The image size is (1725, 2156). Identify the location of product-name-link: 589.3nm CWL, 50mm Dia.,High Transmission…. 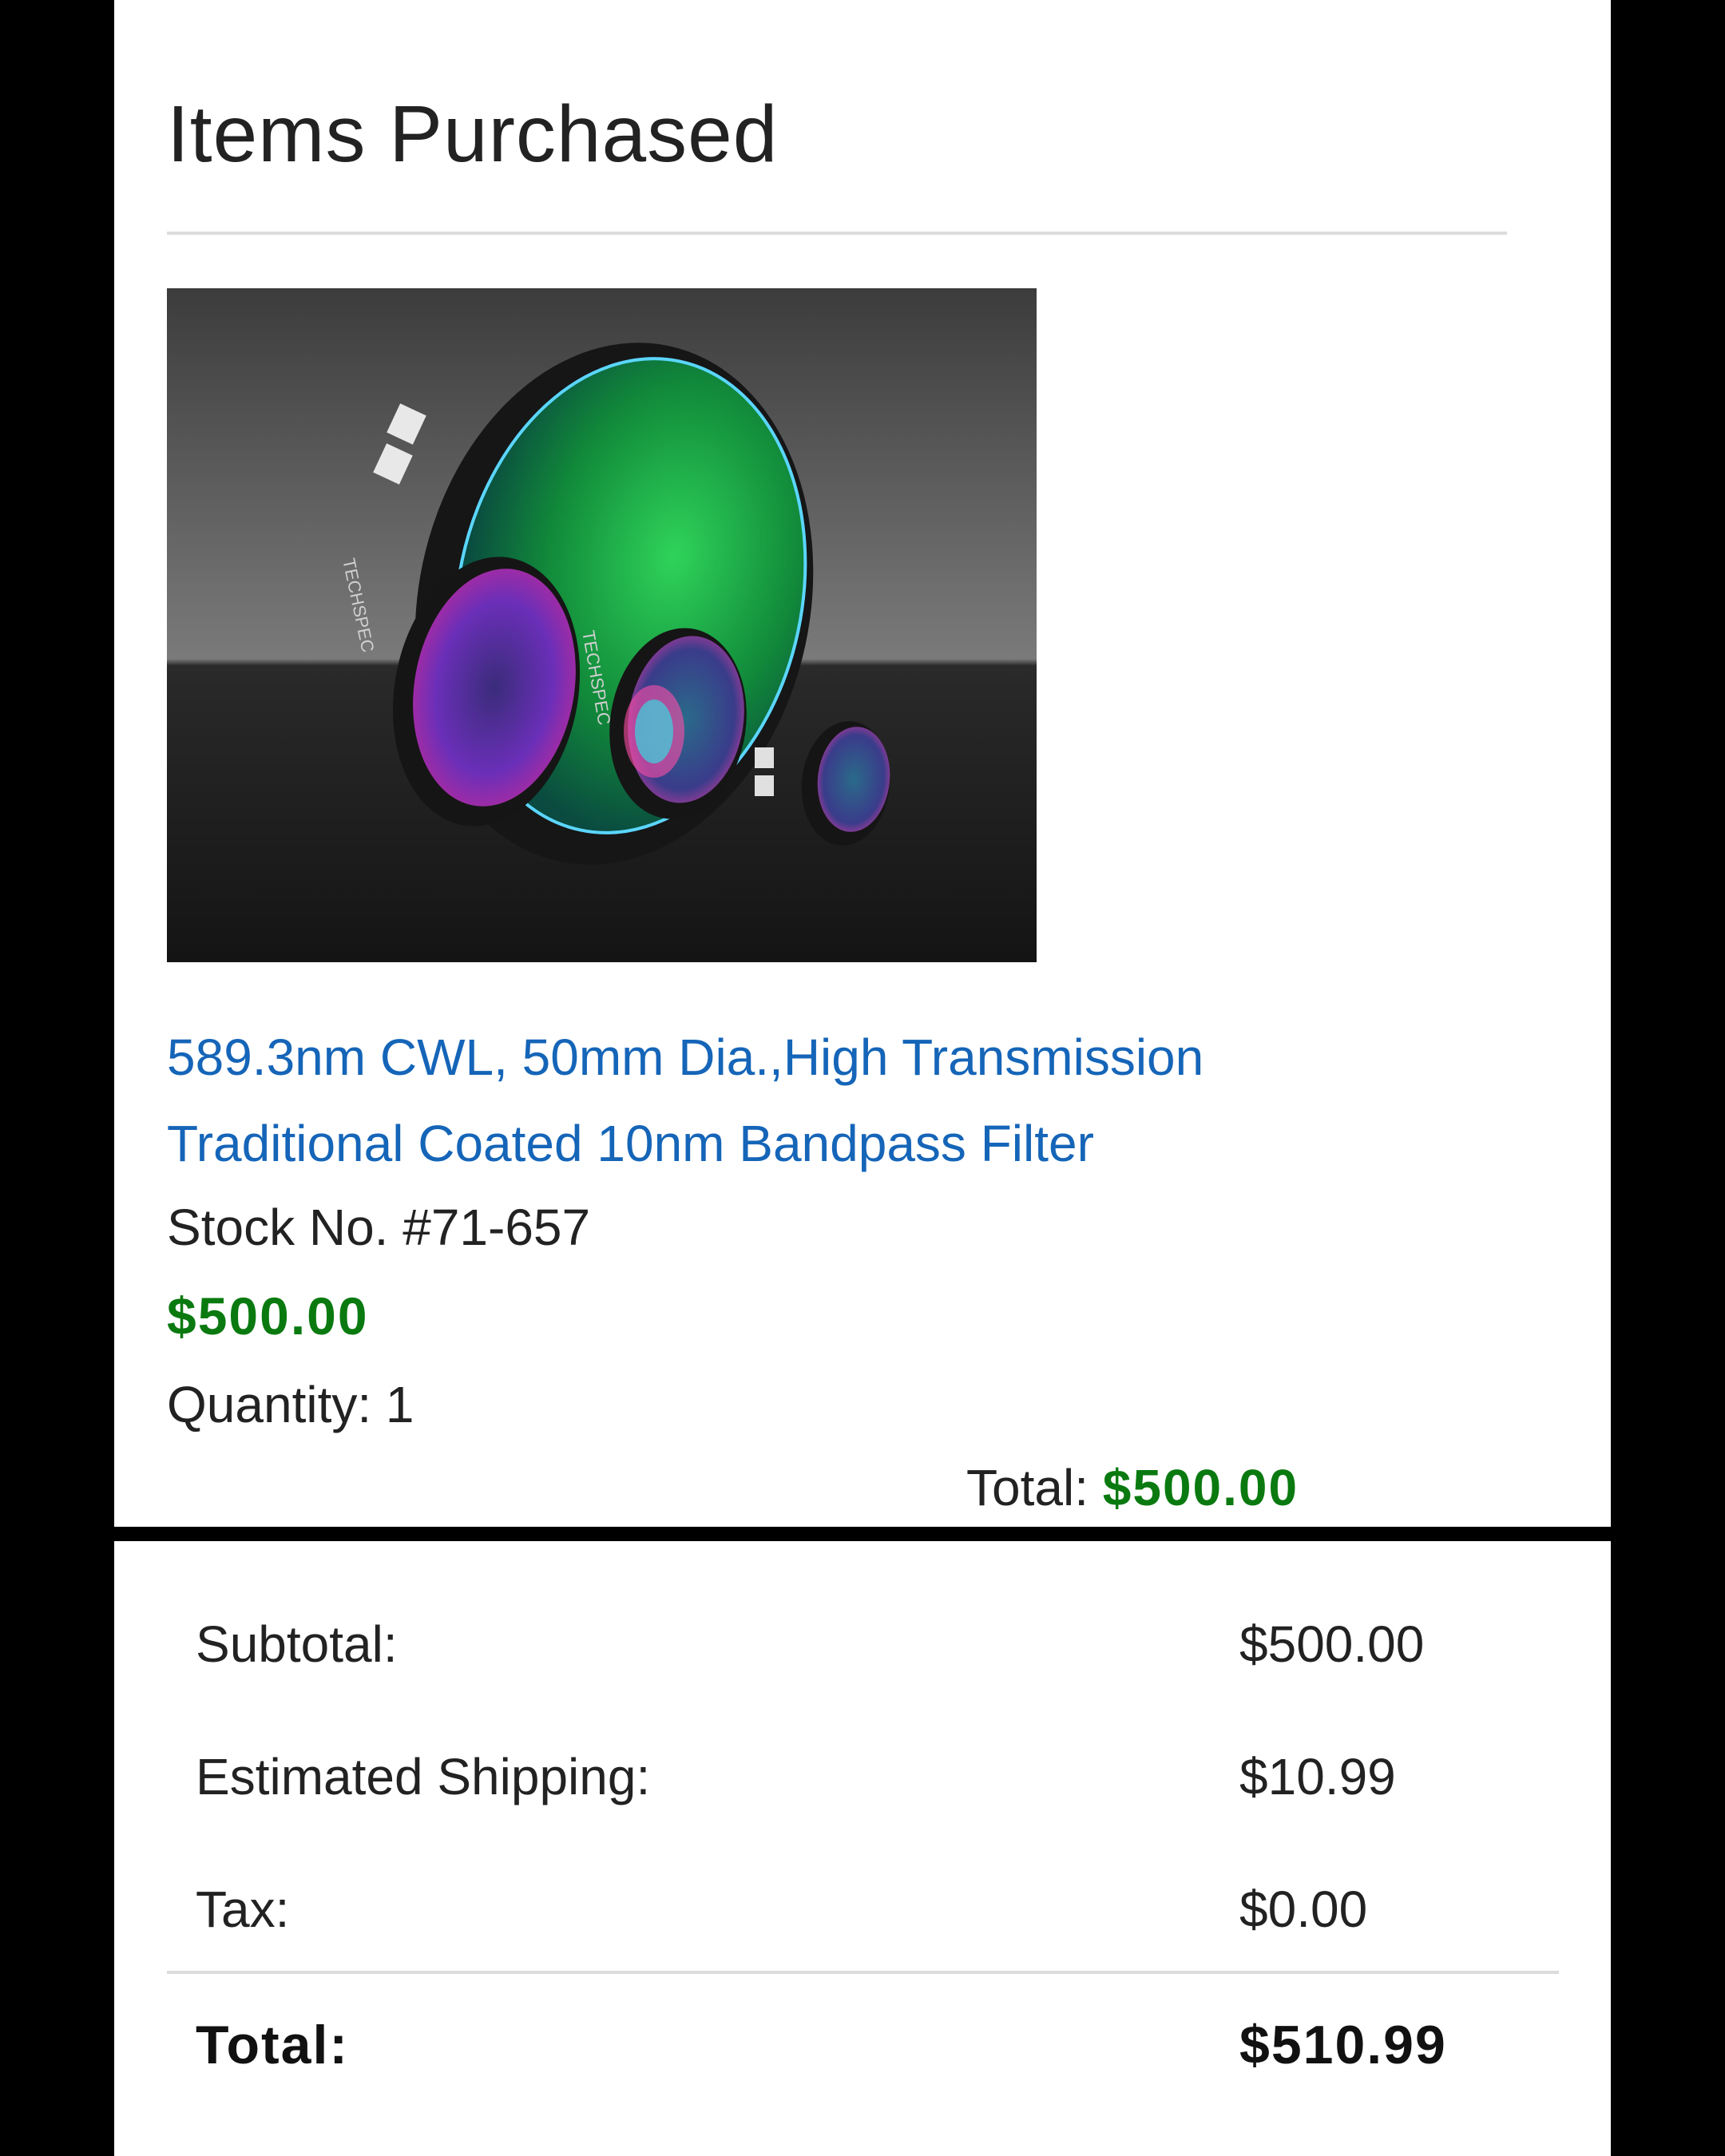
(806, 1100).